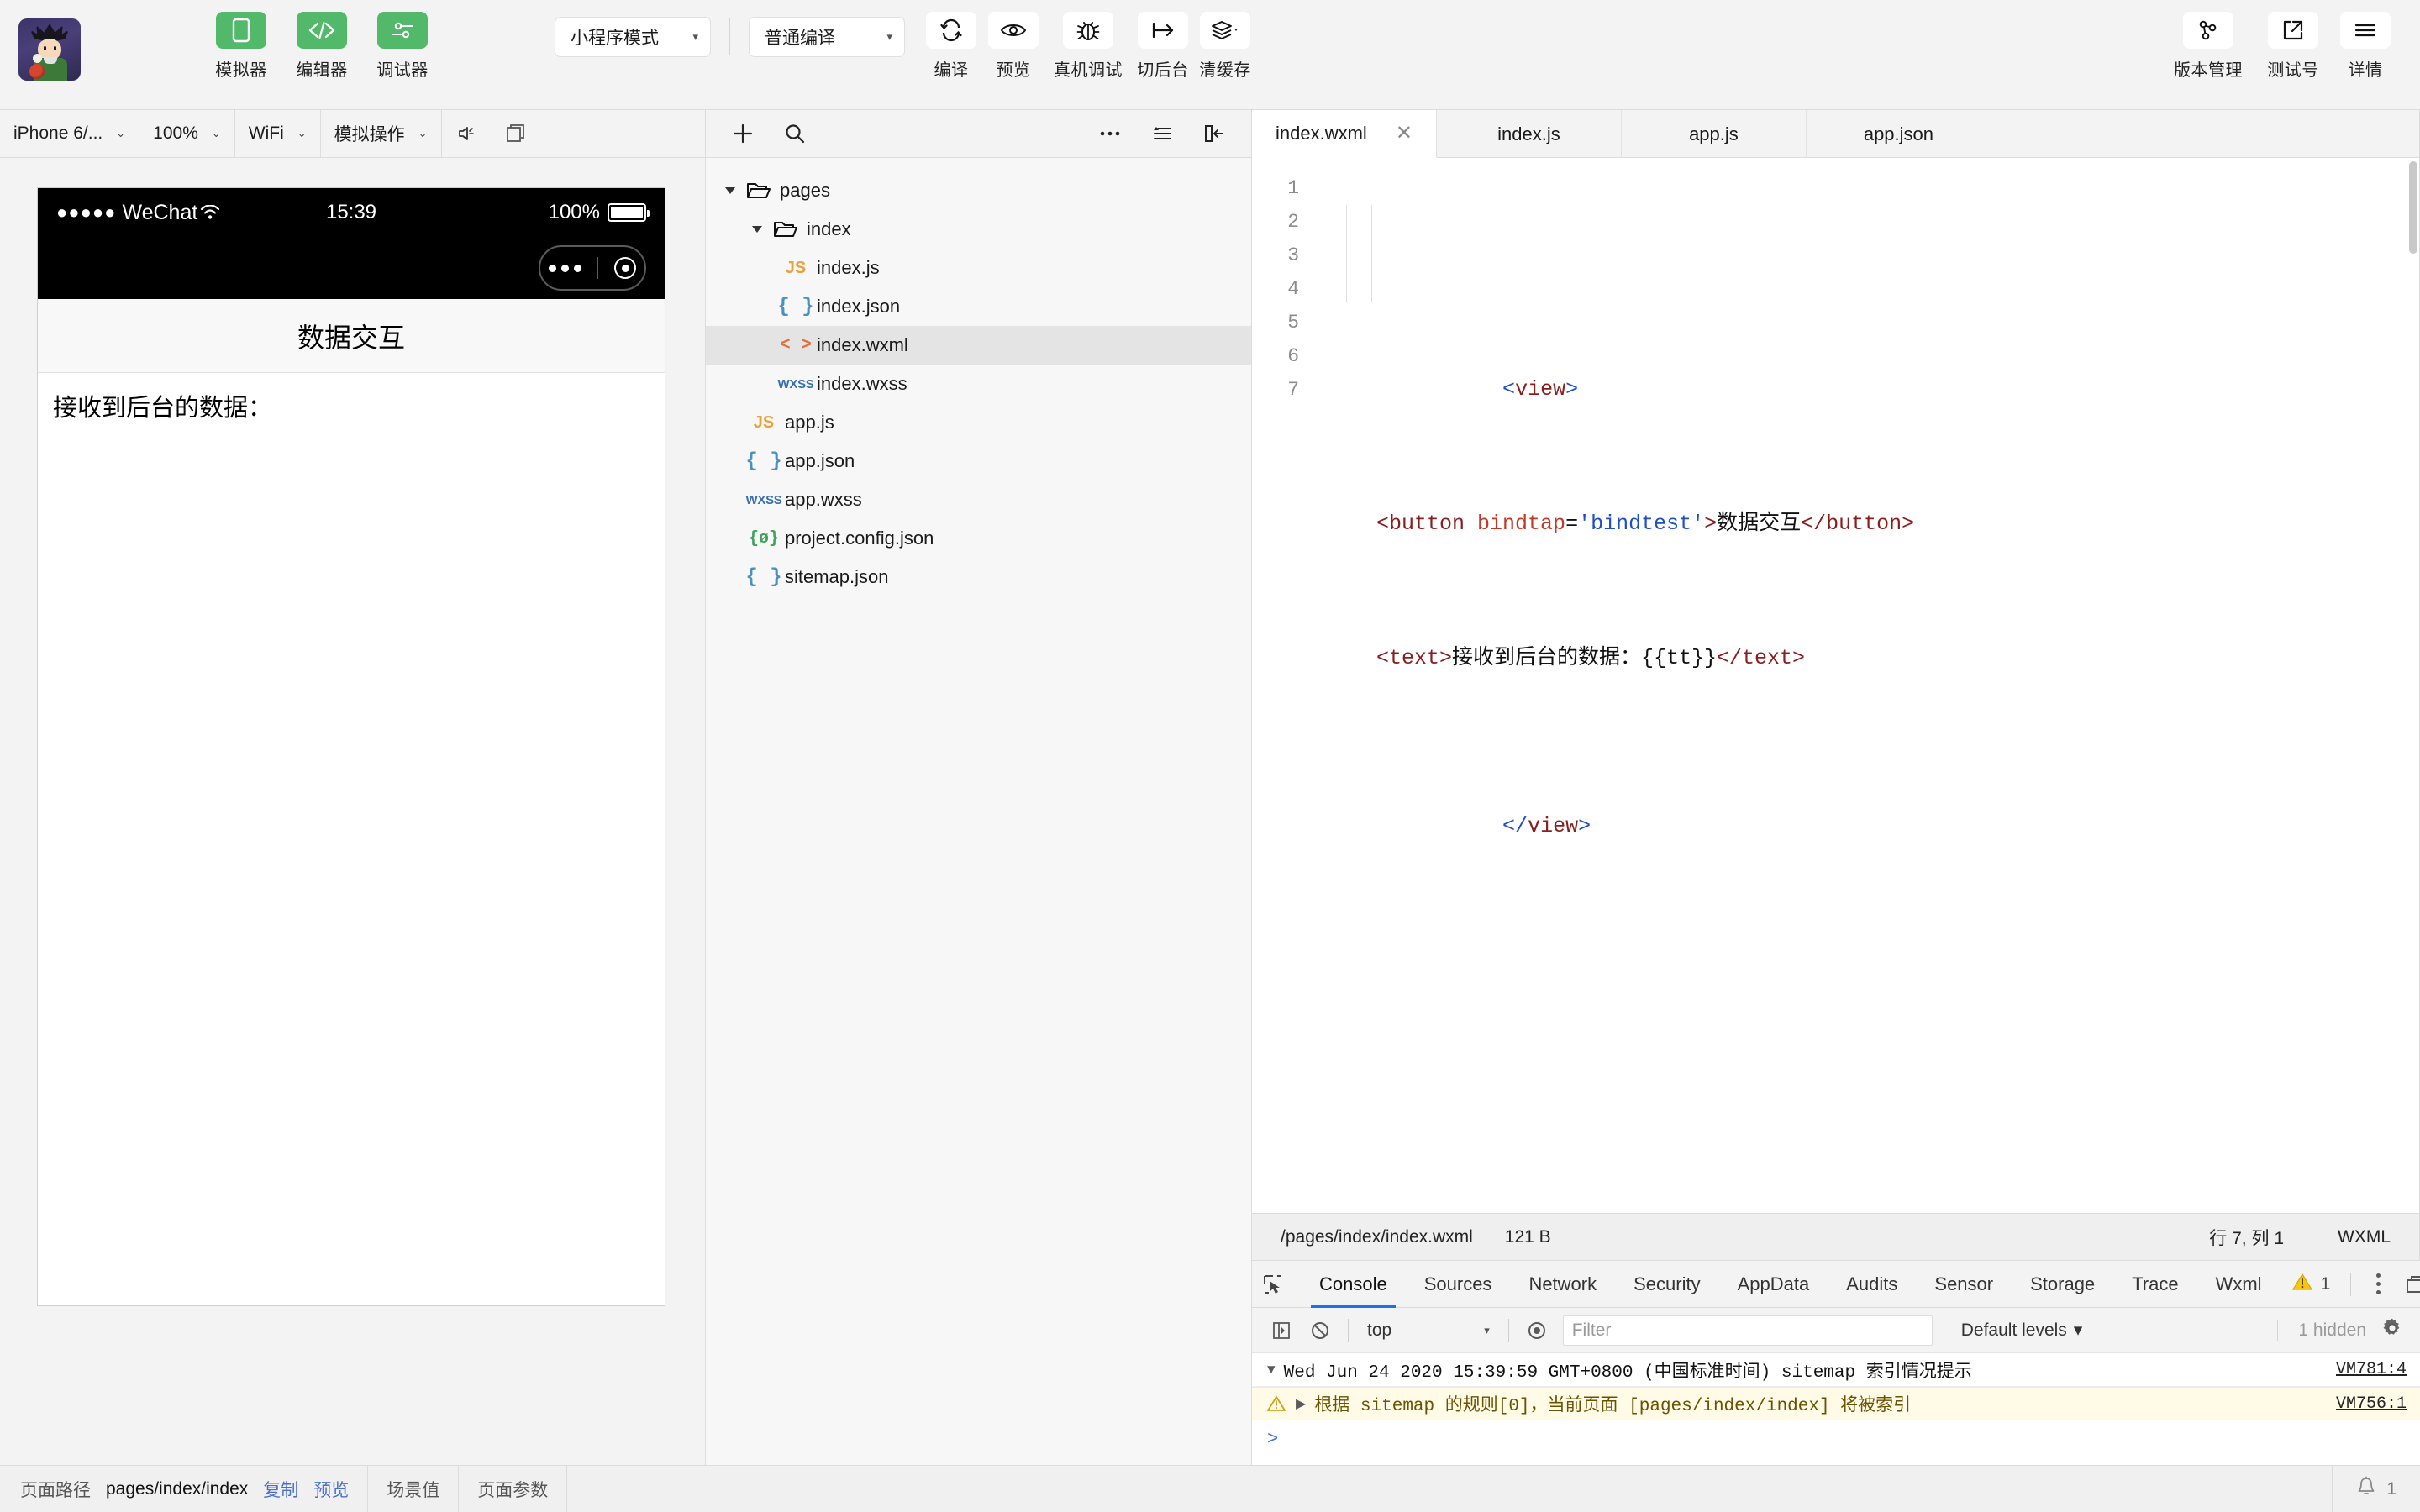 This screenshot has height=1512, width=2420. What do you see at coordinates (978, 384) in the screenshot?
I see `tree-item-index-wxss: WXSS index.wxss` at bounding box center [978, 384].